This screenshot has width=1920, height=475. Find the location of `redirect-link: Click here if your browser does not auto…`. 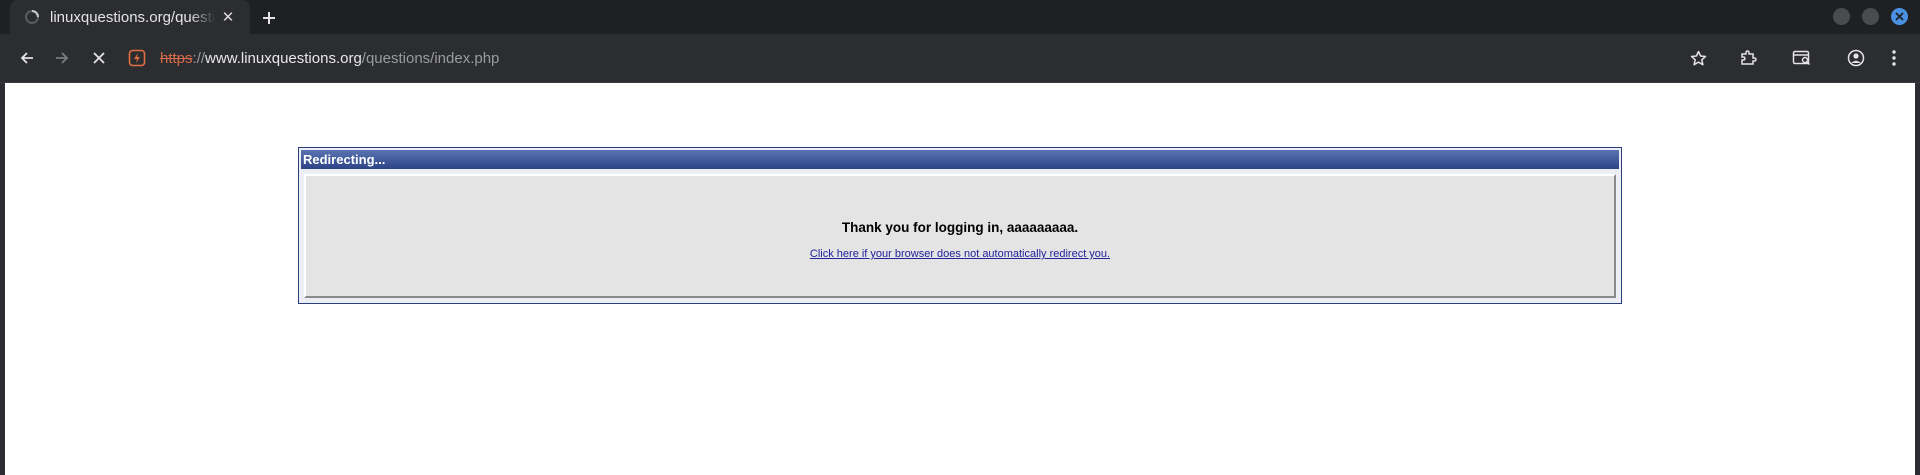

redirect-link: Click here if your browser does not auto… is located at coordinates (960, 254).